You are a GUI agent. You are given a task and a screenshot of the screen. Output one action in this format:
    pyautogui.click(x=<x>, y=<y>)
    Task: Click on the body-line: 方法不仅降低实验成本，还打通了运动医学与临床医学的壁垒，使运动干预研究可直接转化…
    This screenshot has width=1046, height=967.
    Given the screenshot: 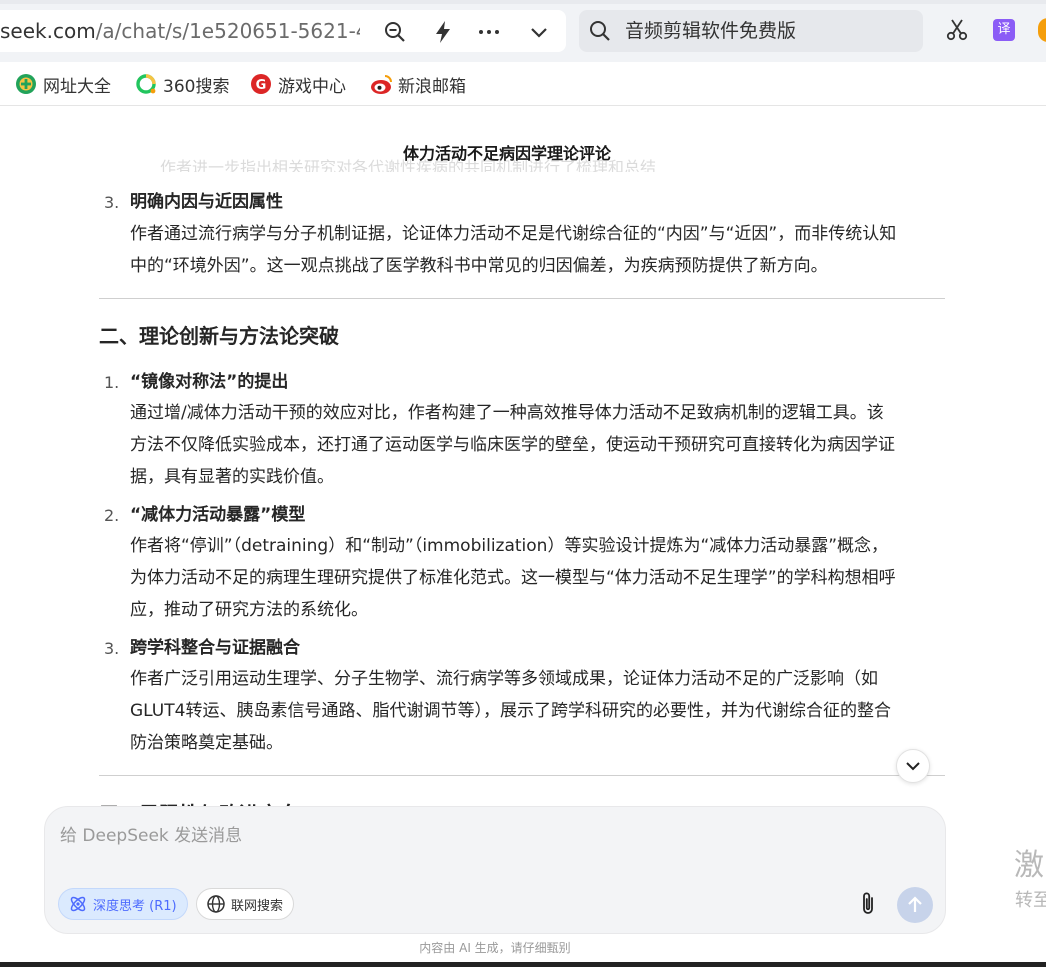 What is the action you would take?
    pyautogui.click(x=512, y=445)
    